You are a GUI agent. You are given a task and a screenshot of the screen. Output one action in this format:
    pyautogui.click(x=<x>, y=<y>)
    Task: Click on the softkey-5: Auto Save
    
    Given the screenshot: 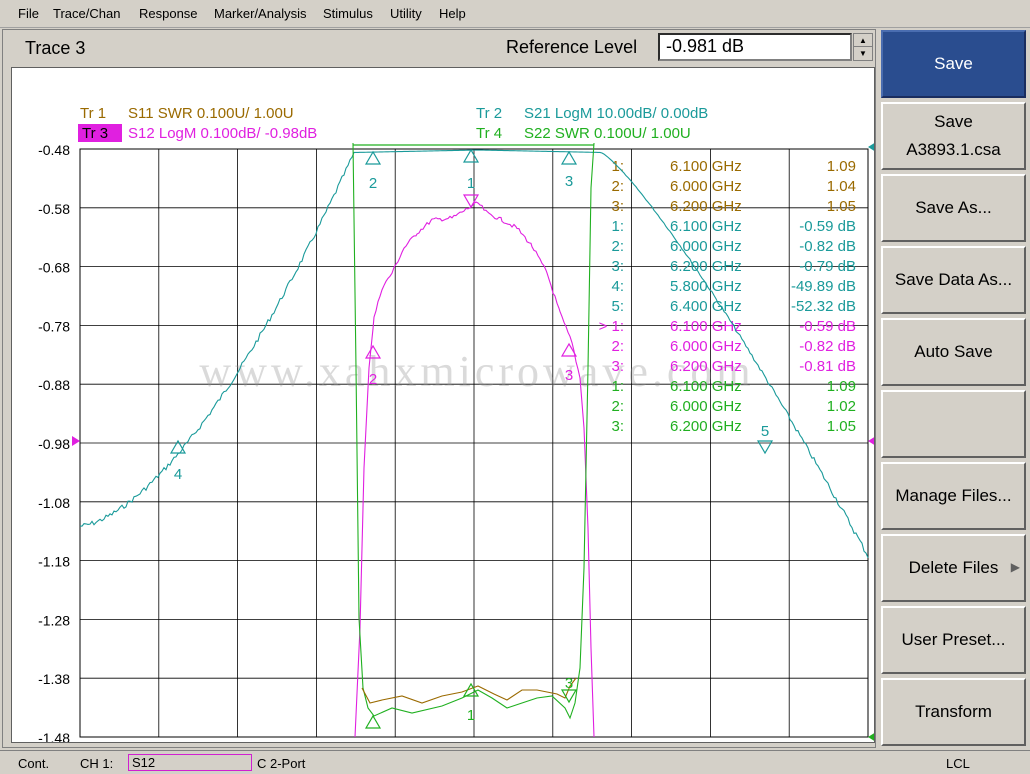 What is the action you would take?
    pyautogui.click(x=953, y=352)
    